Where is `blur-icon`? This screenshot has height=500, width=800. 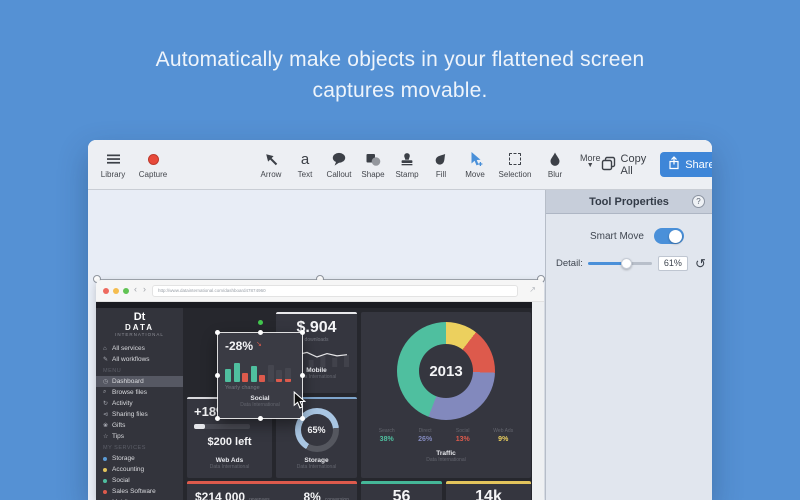 blur-icon is located at coordinates (555, 159).